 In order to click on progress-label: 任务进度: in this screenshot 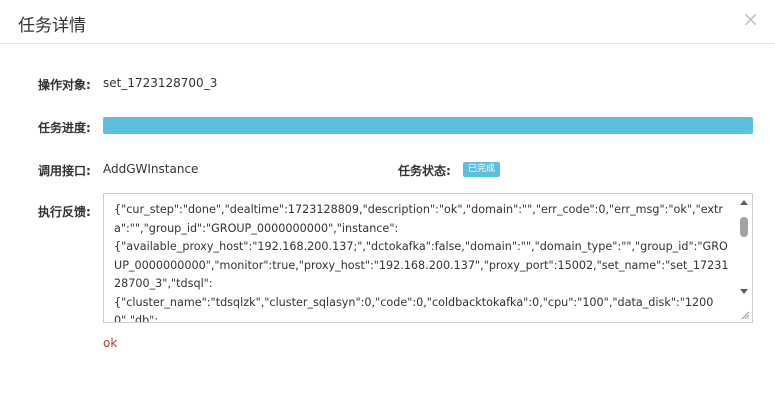, I will do `click(64, 128)`.